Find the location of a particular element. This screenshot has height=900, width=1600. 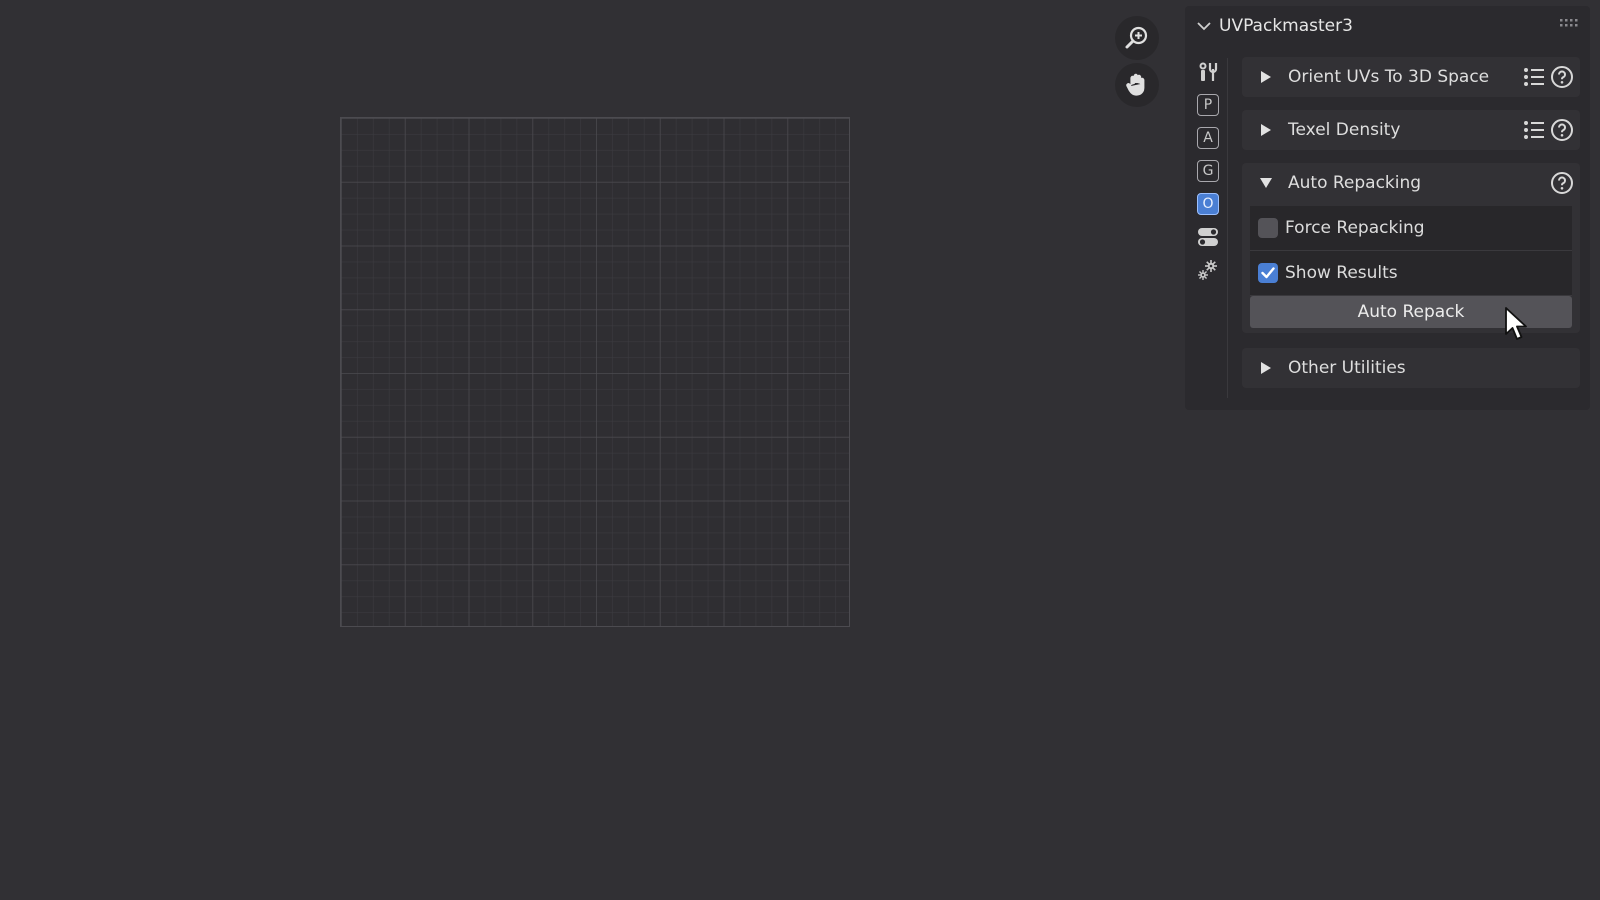

drag-handle-icon is located at coordinates (1569, 23).